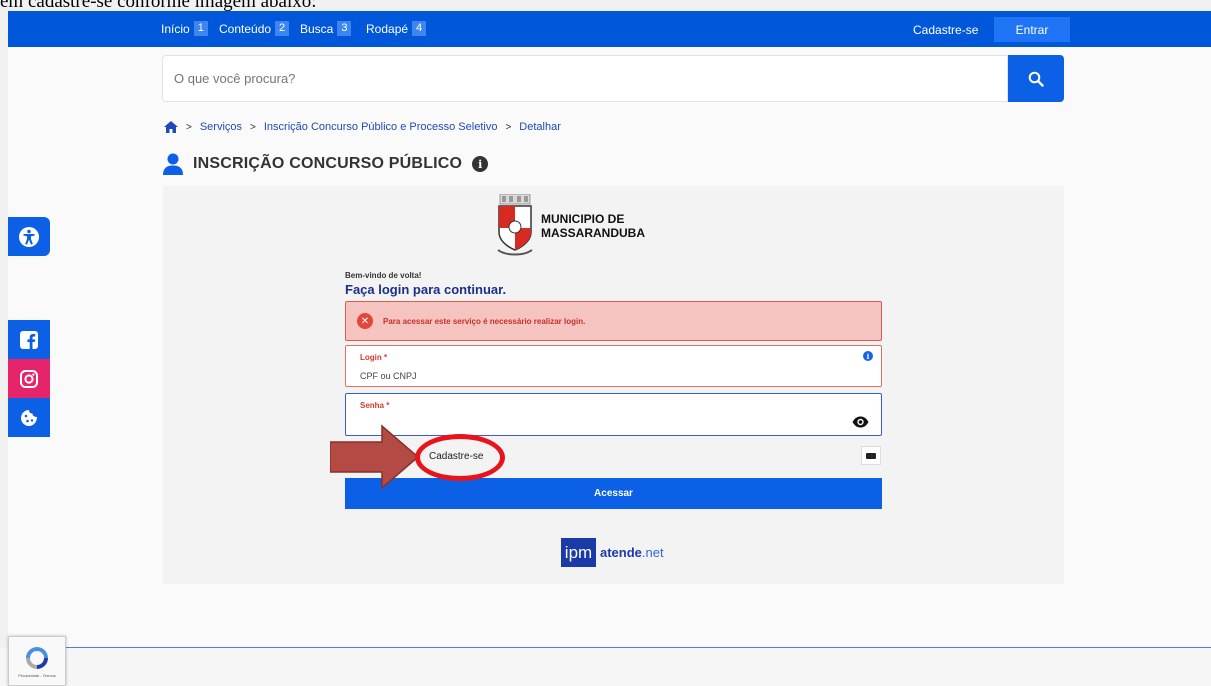  I want to click on facebook-icon, so click(29, 339).